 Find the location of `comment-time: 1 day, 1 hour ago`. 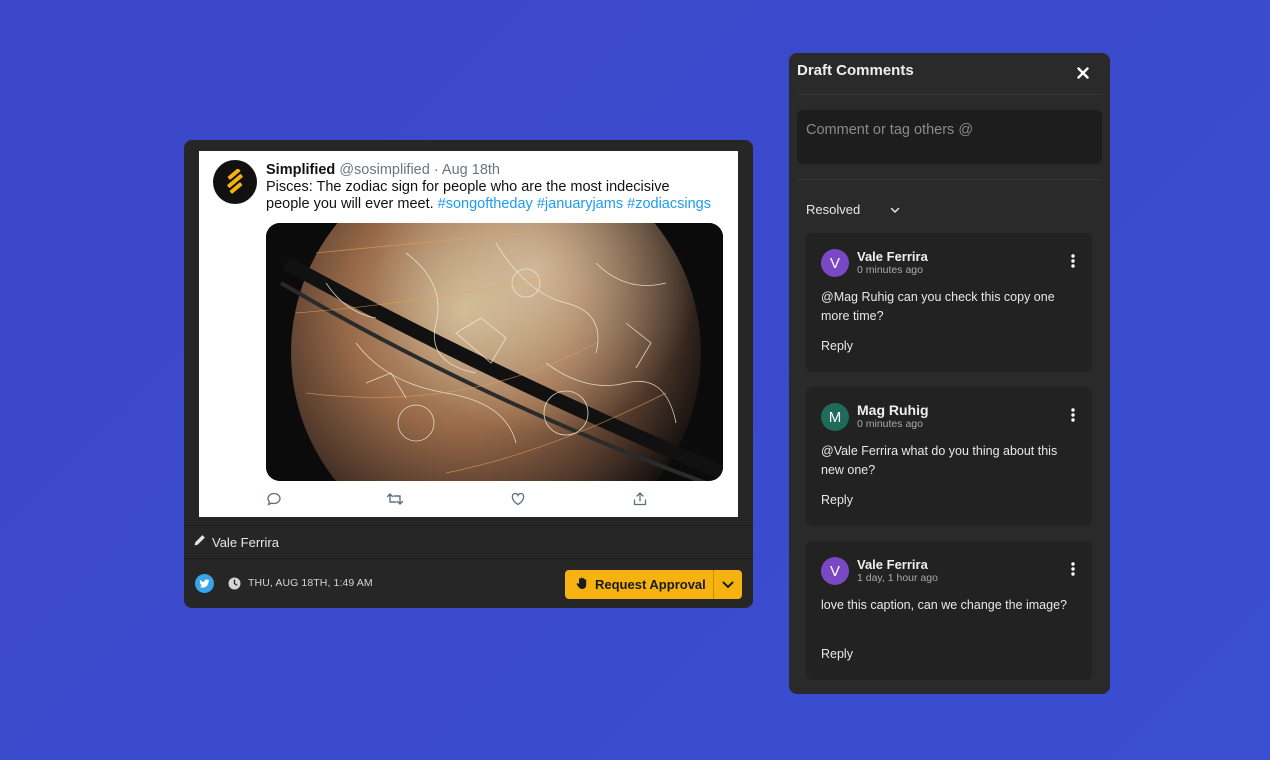

comment-time: 1 day, 1 hour ago is located at coordinates (897, 578).